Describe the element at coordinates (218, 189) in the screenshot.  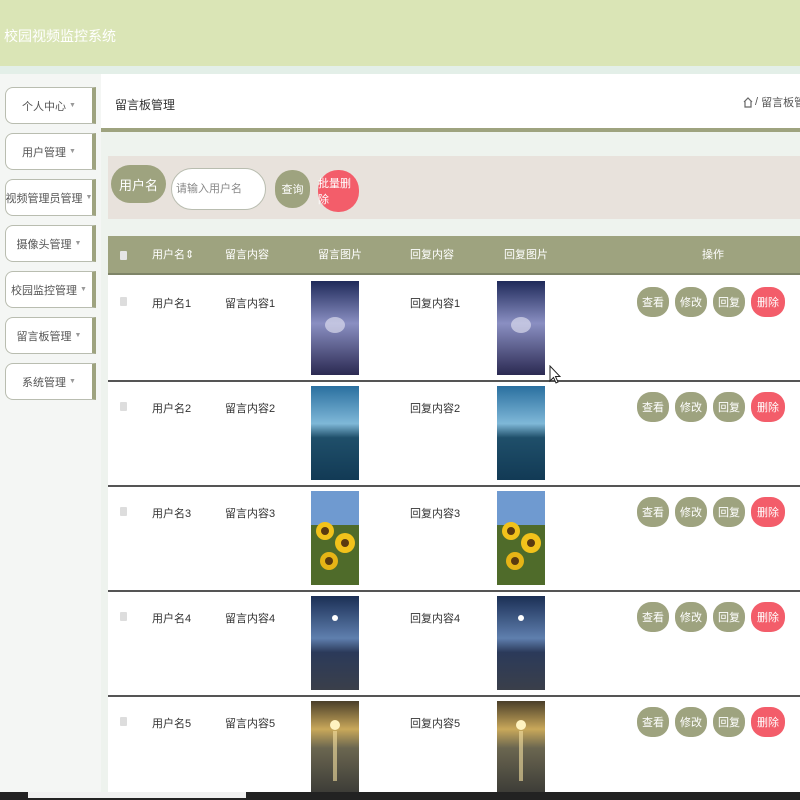
I see `search-input` at that location.